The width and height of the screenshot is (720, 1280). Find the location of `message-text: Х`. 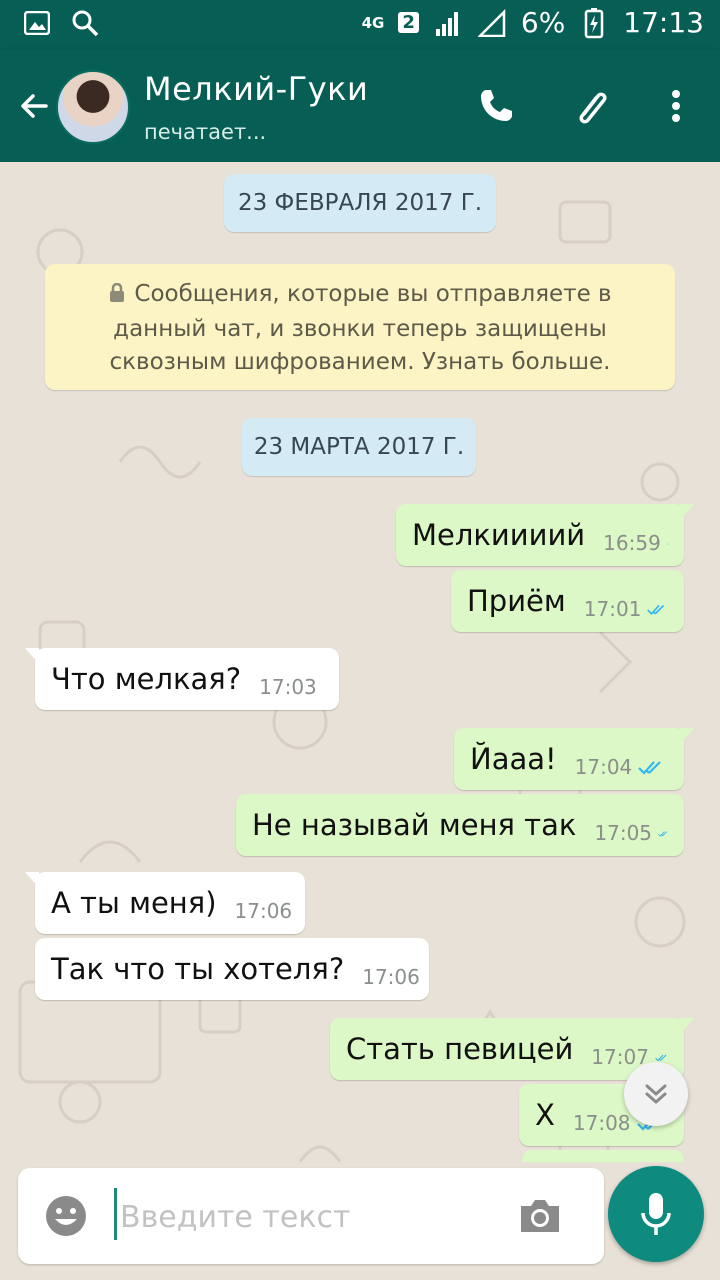

message-text: Х is located at coordinates (545, 1115).